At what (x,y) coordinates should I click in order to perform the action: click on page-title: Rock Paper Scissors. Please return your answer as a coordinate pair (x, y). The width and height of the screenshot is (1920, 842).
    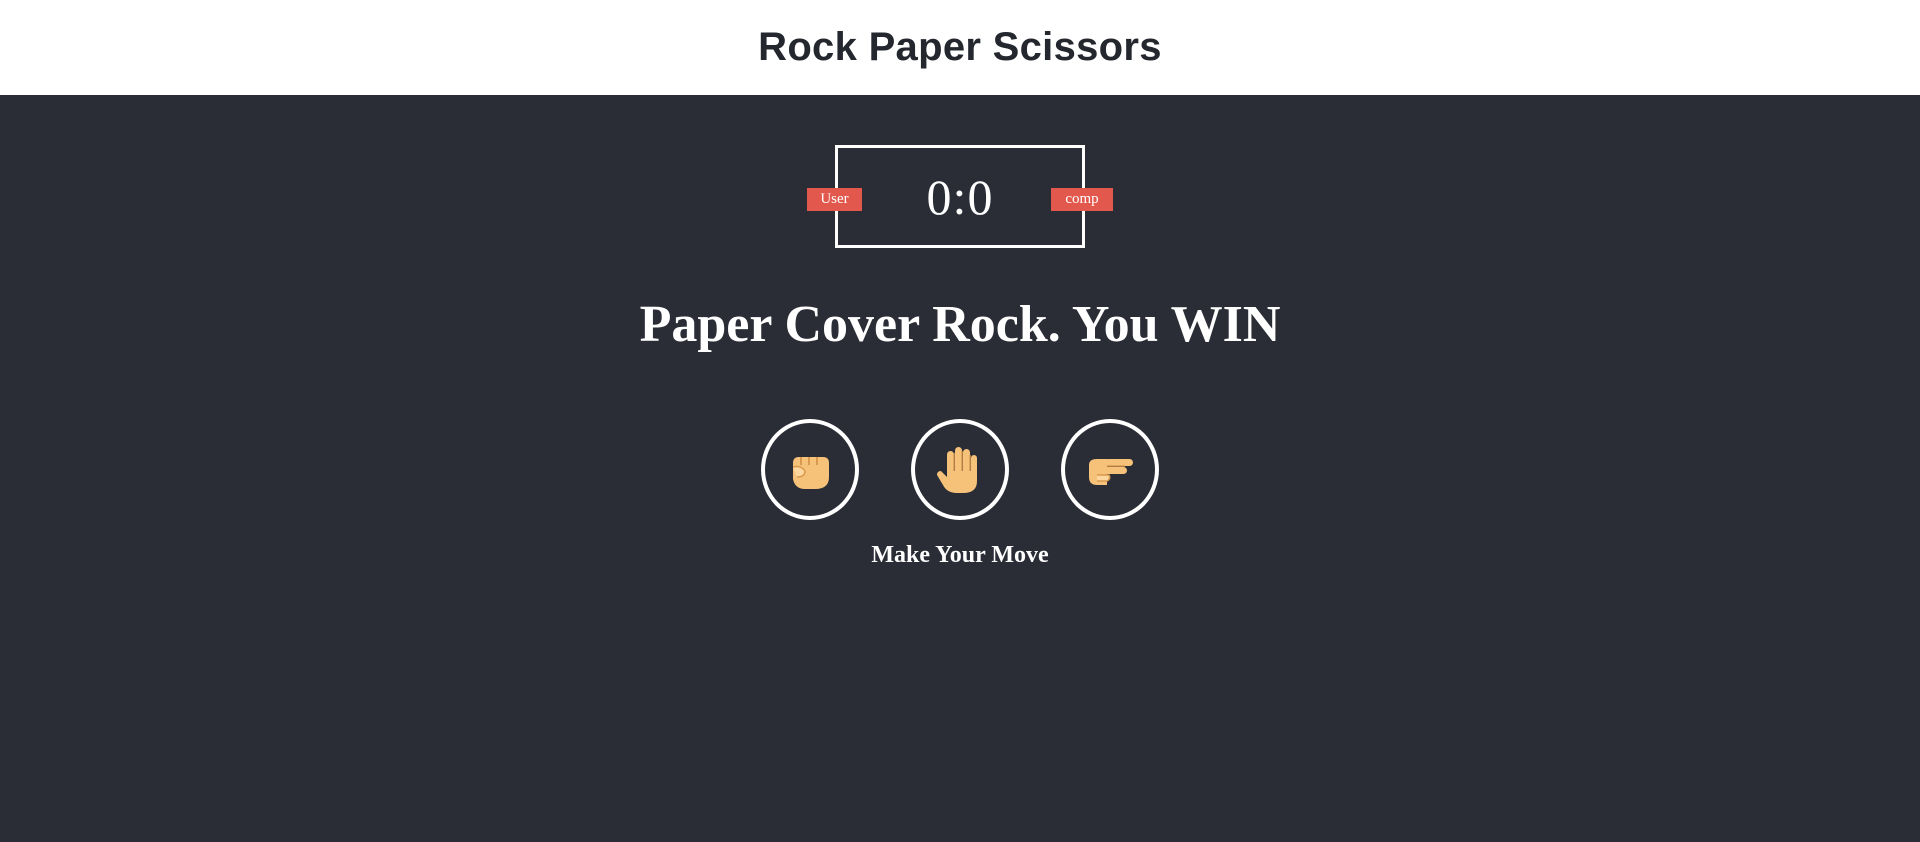
    Looking at the image, I should click on (960, 47).